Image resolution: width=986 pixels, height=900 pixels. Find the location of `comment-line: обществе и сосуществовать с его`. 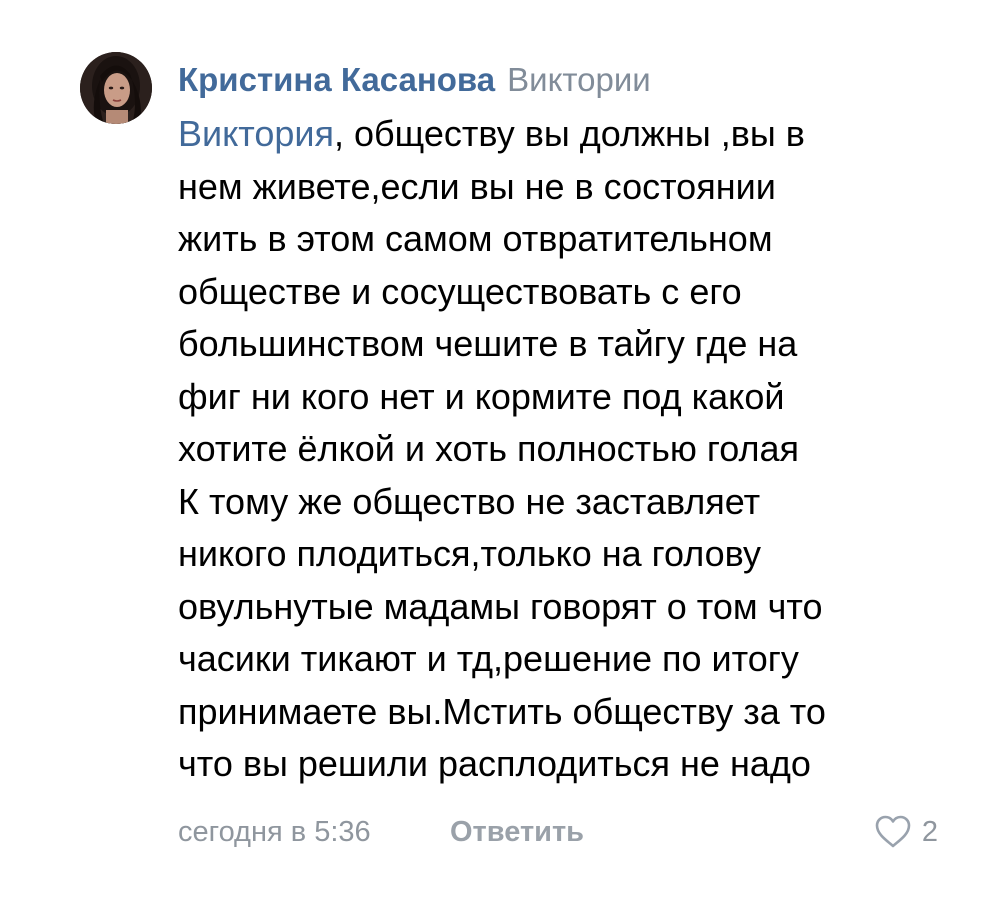

comment-line: обществе и сосуществовать с его is located at coordinates (460, 291).